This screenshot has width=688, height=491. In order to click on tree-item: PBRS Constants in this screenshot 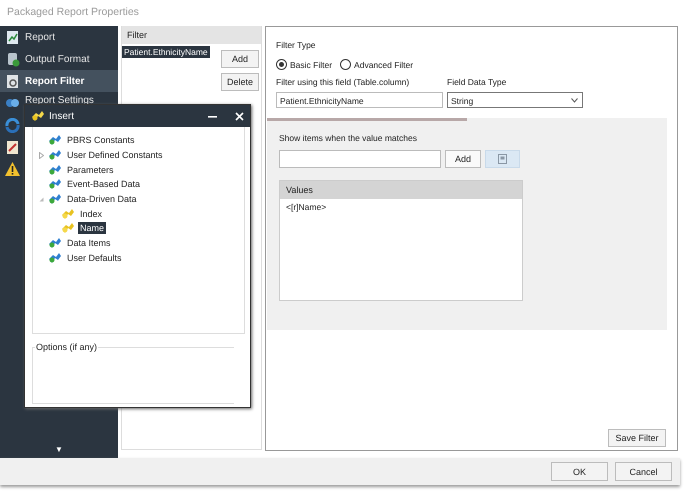, I will do `click(101, 140)`.